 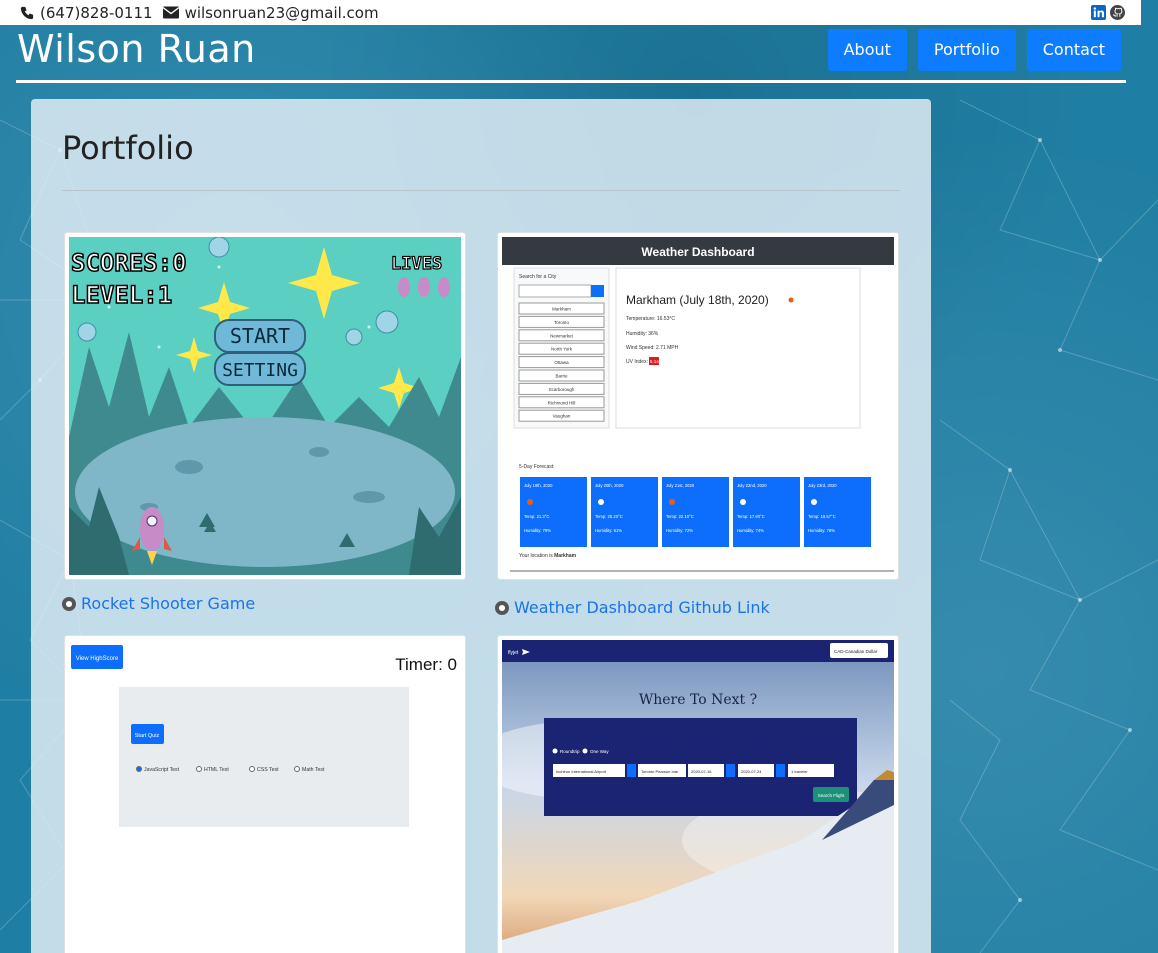 What do you see at coordinates (268, 770) in the screenshot?
I see `quiz-option-label: CSS Test` at bounding box center [268, 770].